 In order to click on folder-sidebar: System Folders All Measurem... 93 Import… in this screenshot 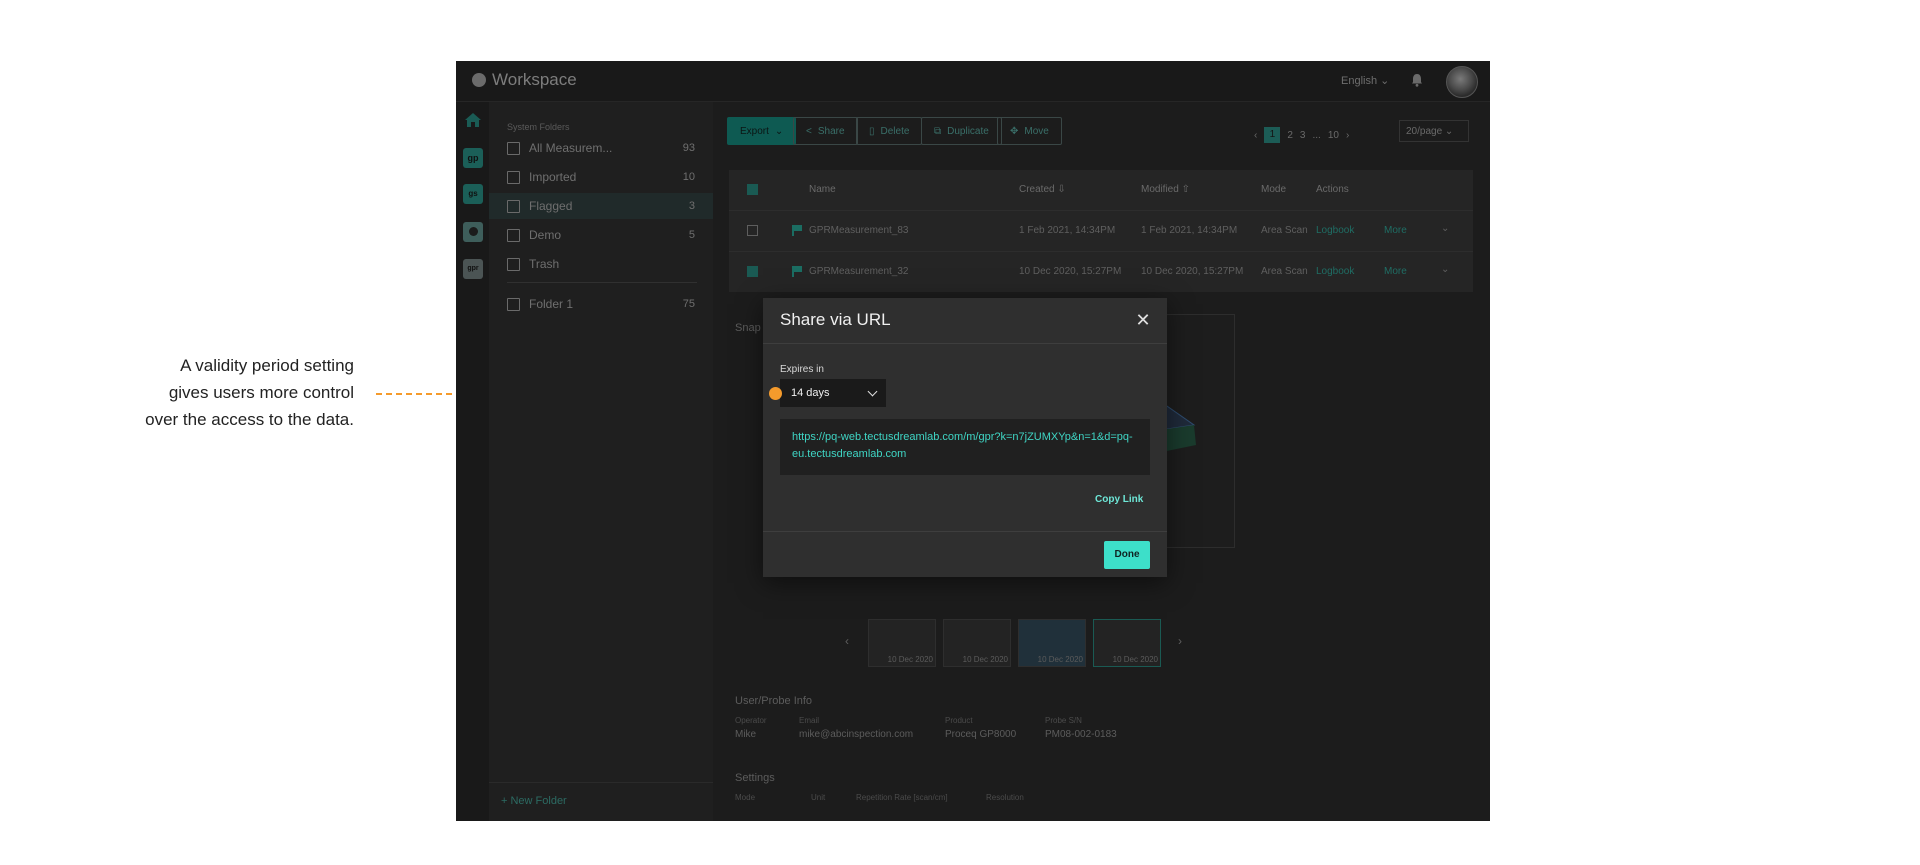, I will do `click(601, 461)`.